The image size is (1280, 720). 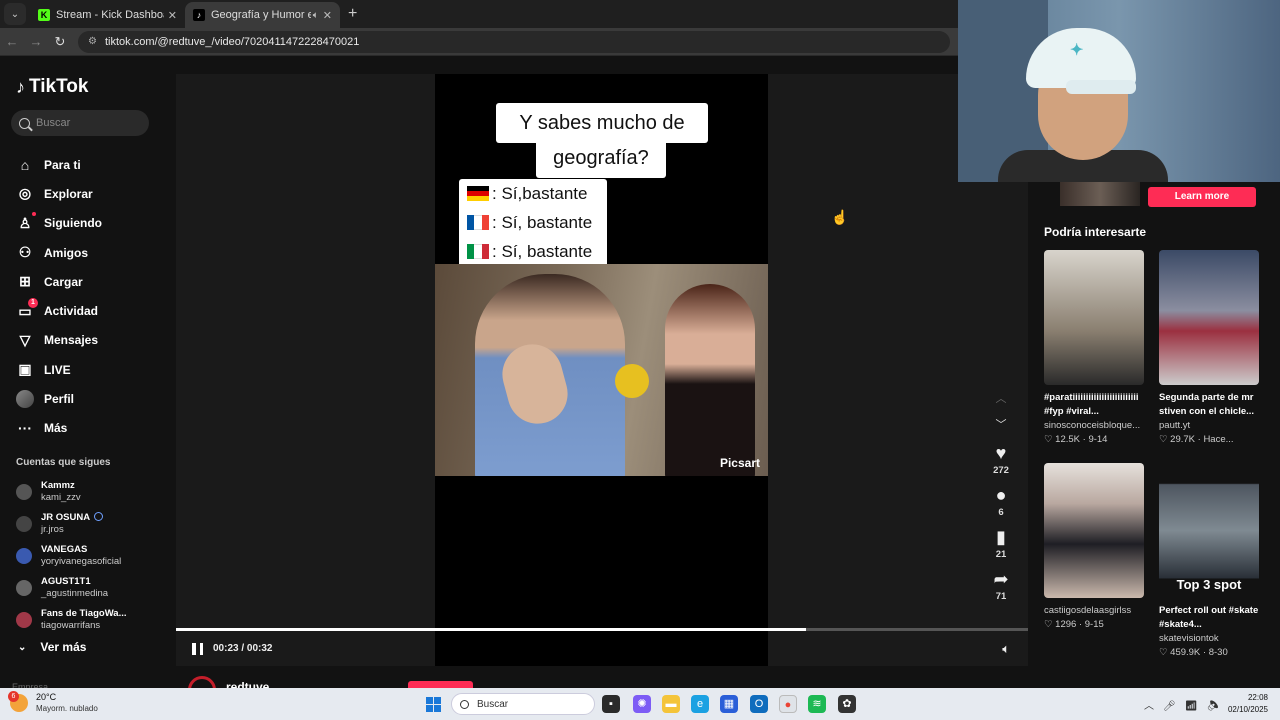 I want to click on previous-video-button: ︿, so click(x=1001, y=399).